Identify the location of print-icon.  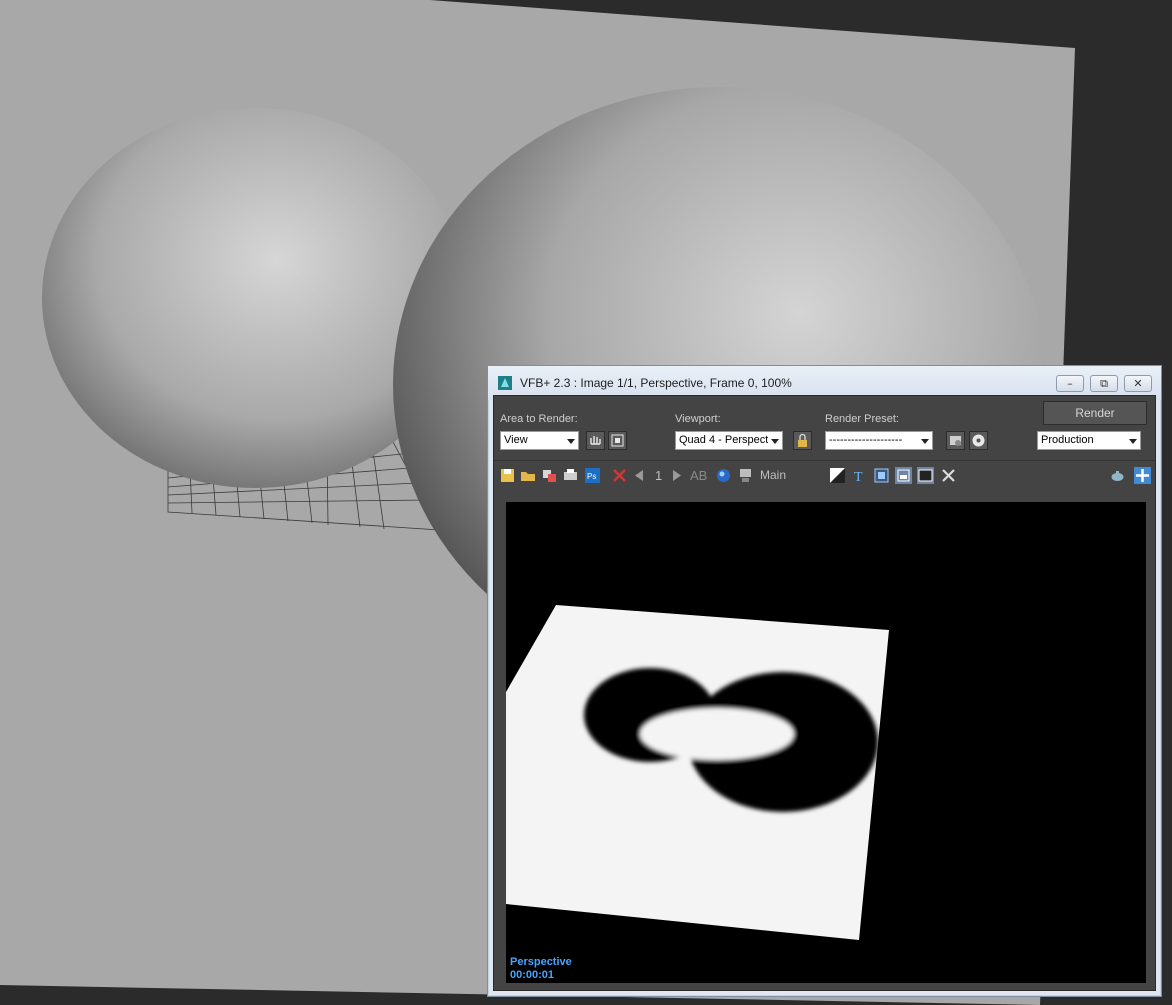
(570, 475).